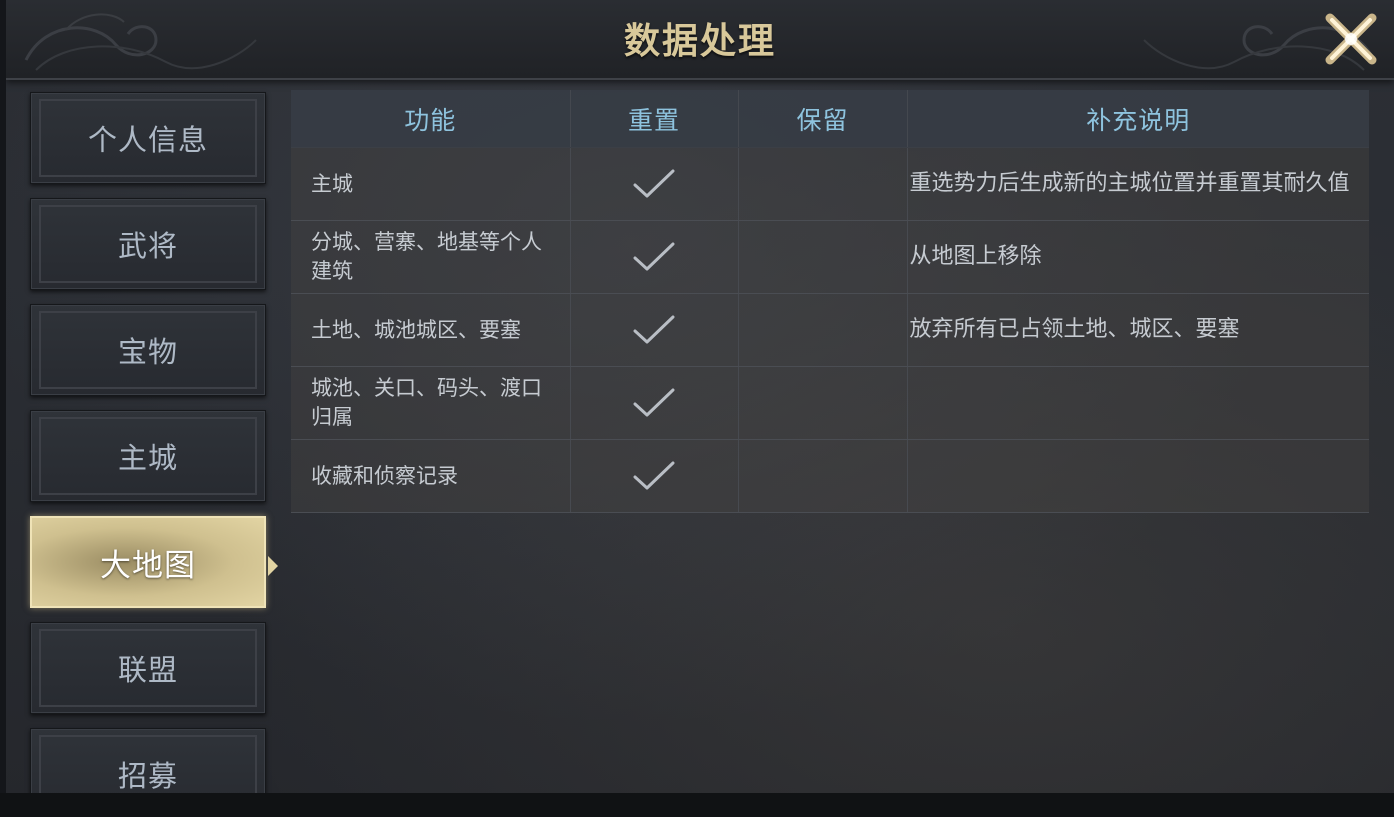 The image size is (1394, 817). I want to click on cell-function: 分城、营寨、地基等个人建筑, so click(431, 257).